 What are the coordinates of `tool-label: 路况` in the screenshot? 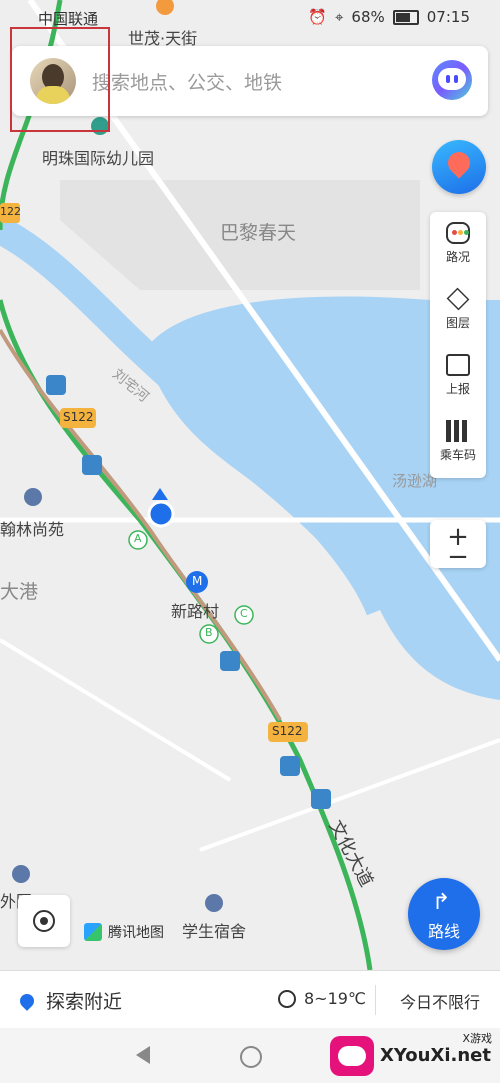 It's located at (457, 257).